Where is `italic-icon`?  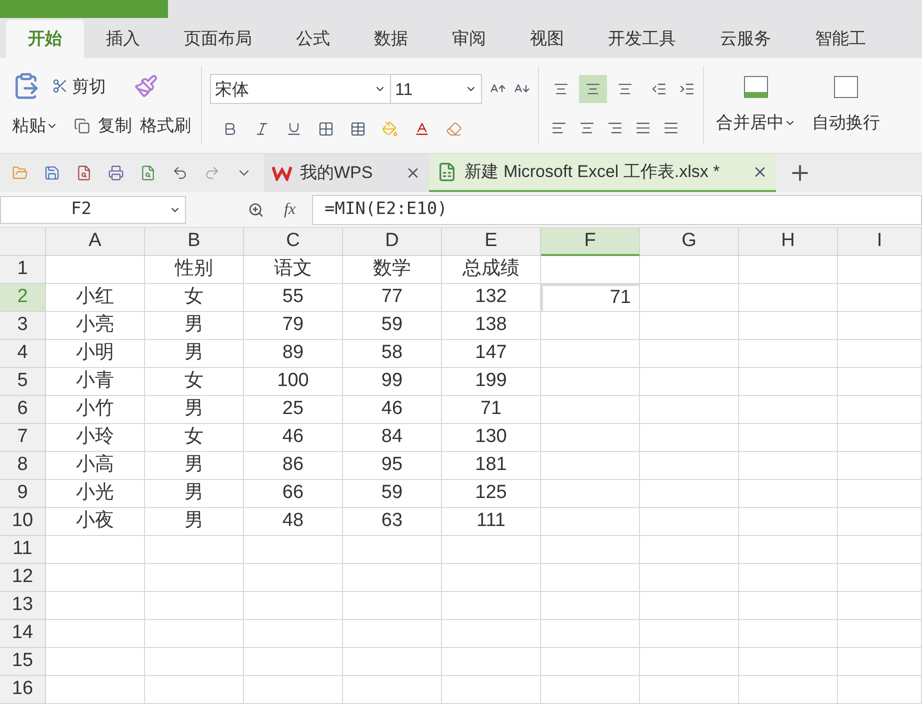
italic-icon is located at coordinates (262, 128).